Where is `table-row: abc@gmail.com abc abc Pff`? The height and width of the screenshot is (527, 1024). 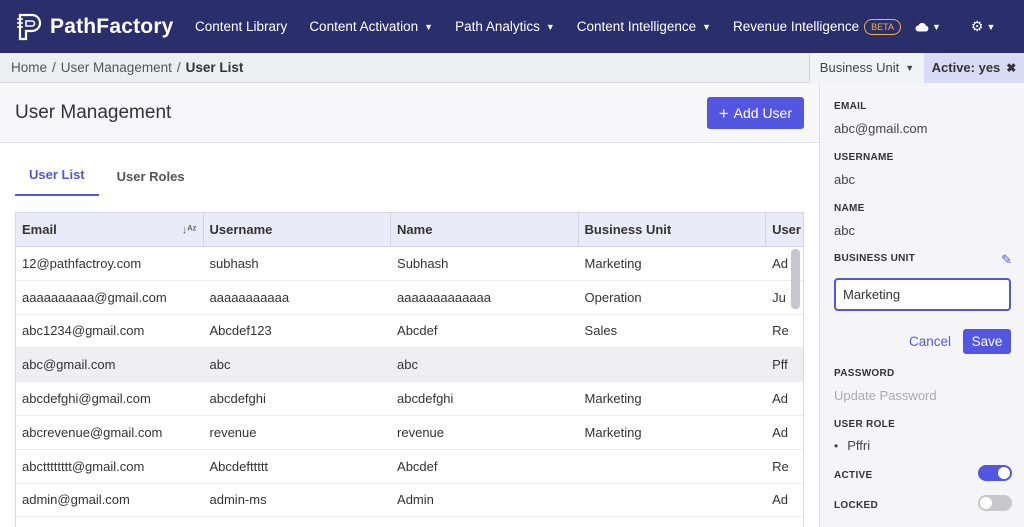 table-row: abc@gmail.com abc abc Pff is located at coordinates (409, 365).